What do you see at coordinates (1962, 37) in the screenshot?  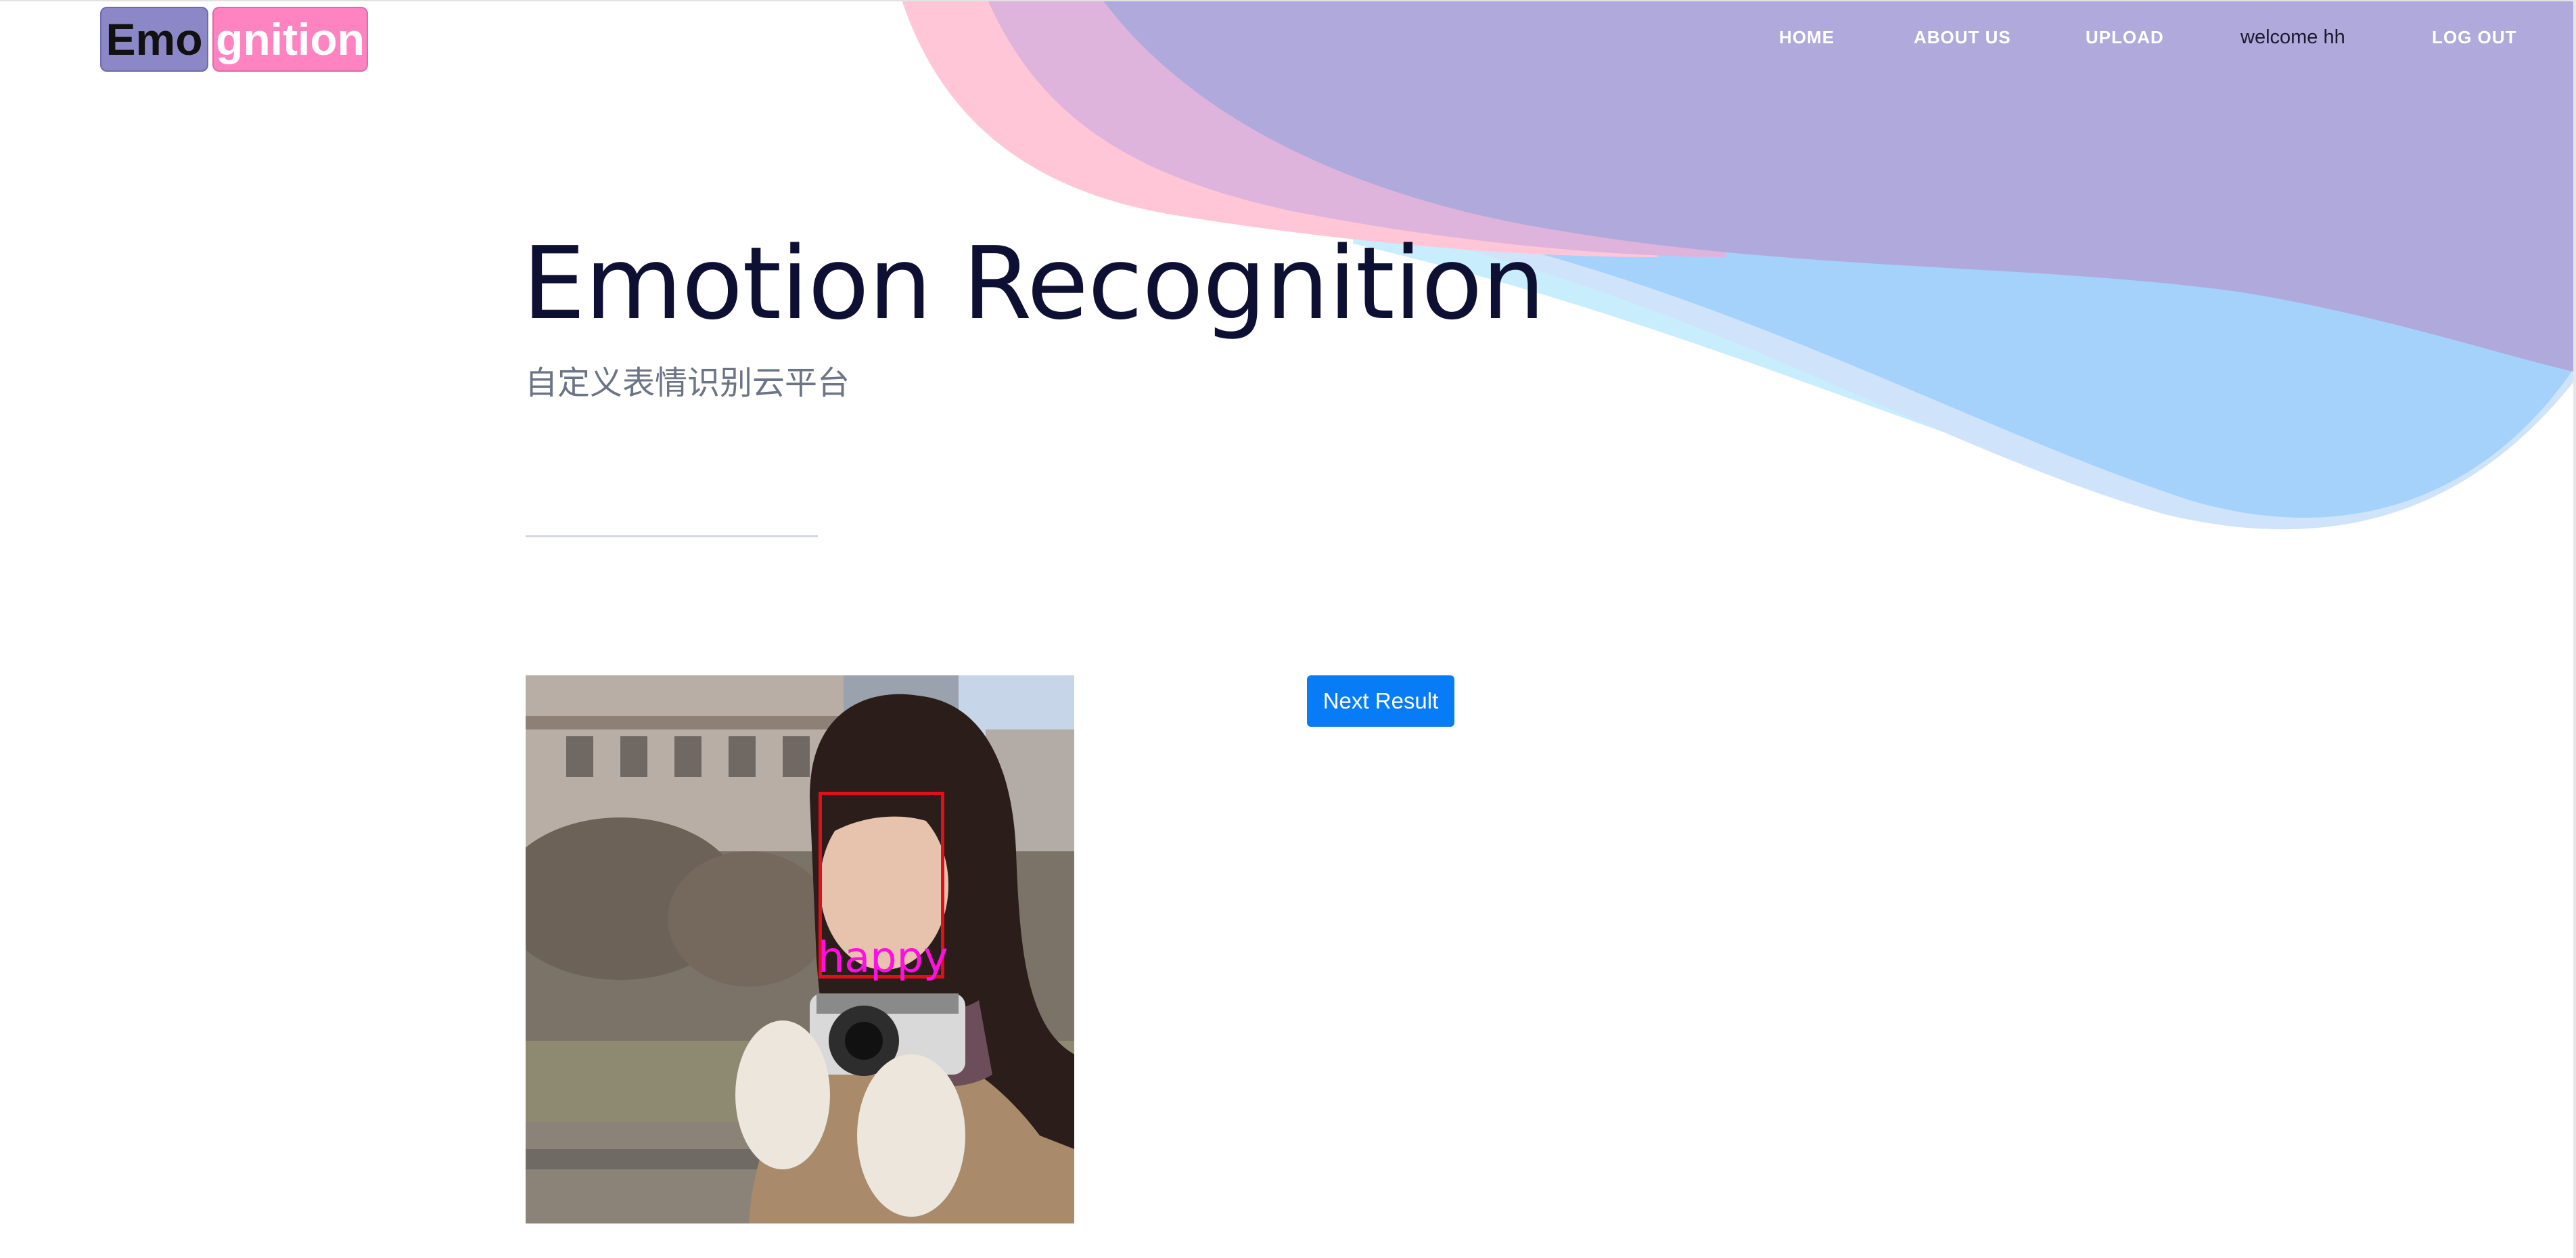 I see `nav-about-us: ABOUT US` at bounding box center [1962, 37].